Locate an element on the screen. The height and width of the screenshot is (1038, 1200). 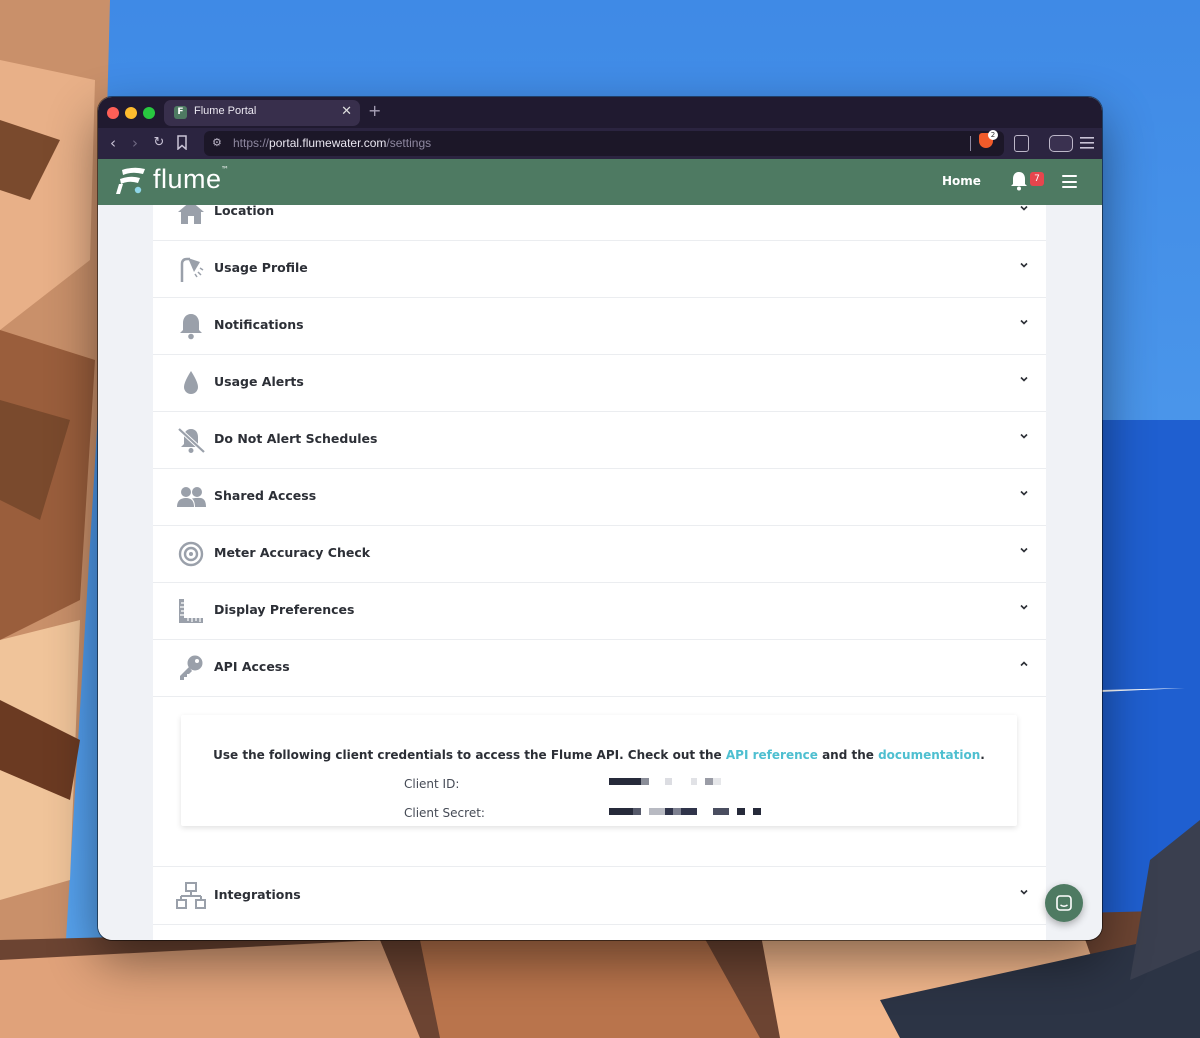
section-label: Notifications is located at coordinates (259, 324).